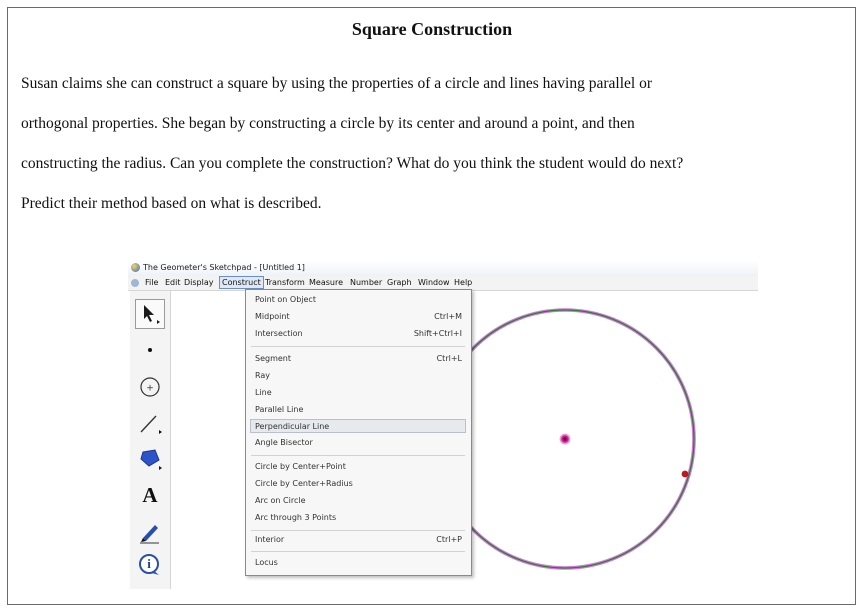 Image resolution: width=864 pixels, height=609 pixels. What do you see at coordinates (150, 314) in the screenshot?
I see `arrow-select-icon` at bounding box center [150, 314].